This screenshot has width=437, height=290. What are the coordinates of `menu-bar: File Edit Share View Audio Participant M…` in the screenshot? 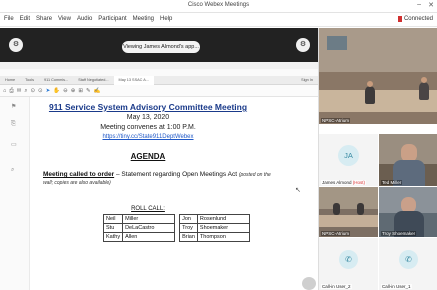 It's located at (218, 20).